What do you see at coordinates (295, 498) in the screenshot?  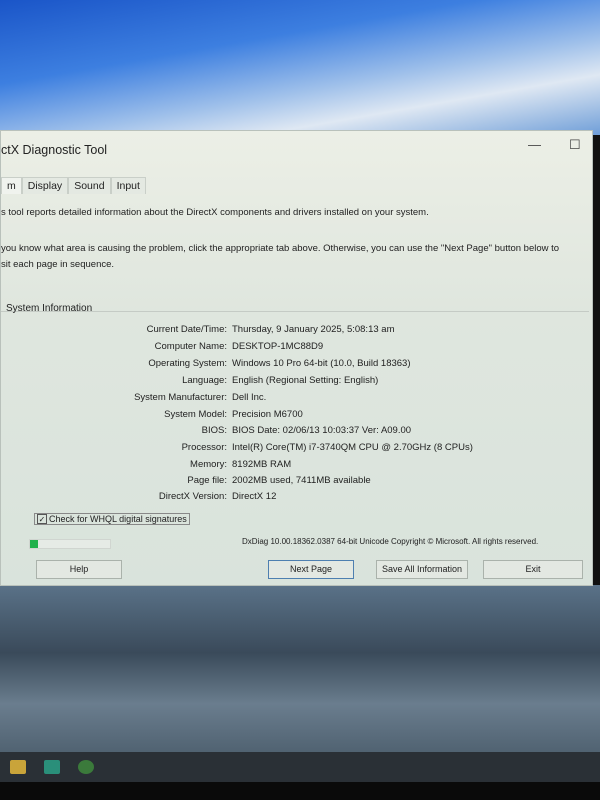 I see `info-row: DirectX Version: DirectX 12` at bounding box center [295, 498].